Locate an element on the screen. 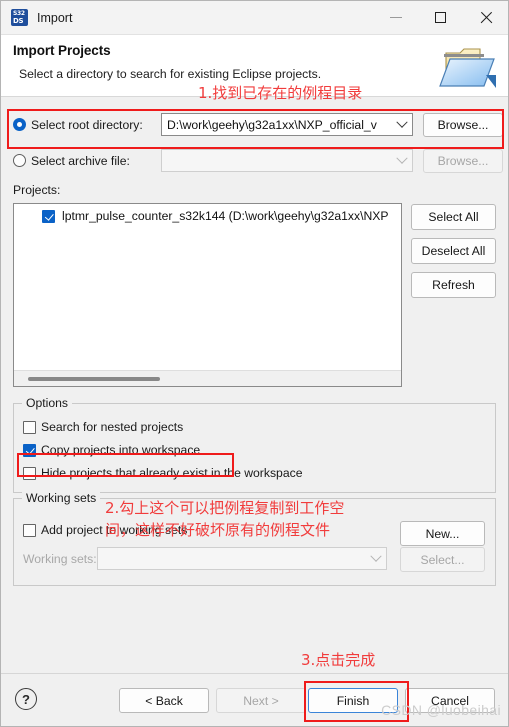  root-directory-combo: D:\work\geehy\g32a1xx\NXP_official_v is located at coordinates (287, 124).